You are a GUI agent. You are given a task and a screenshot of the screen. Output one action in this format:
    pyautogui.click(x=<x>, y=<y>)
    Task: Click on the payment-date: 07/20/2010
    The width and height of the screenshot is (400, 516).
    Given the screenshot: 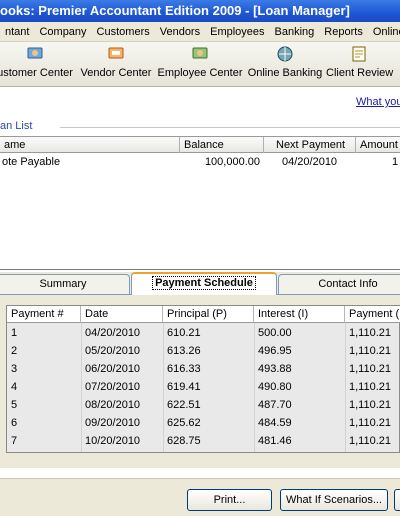 What is the action you would take?
    pyautogui.click(x=113, y=387)
    